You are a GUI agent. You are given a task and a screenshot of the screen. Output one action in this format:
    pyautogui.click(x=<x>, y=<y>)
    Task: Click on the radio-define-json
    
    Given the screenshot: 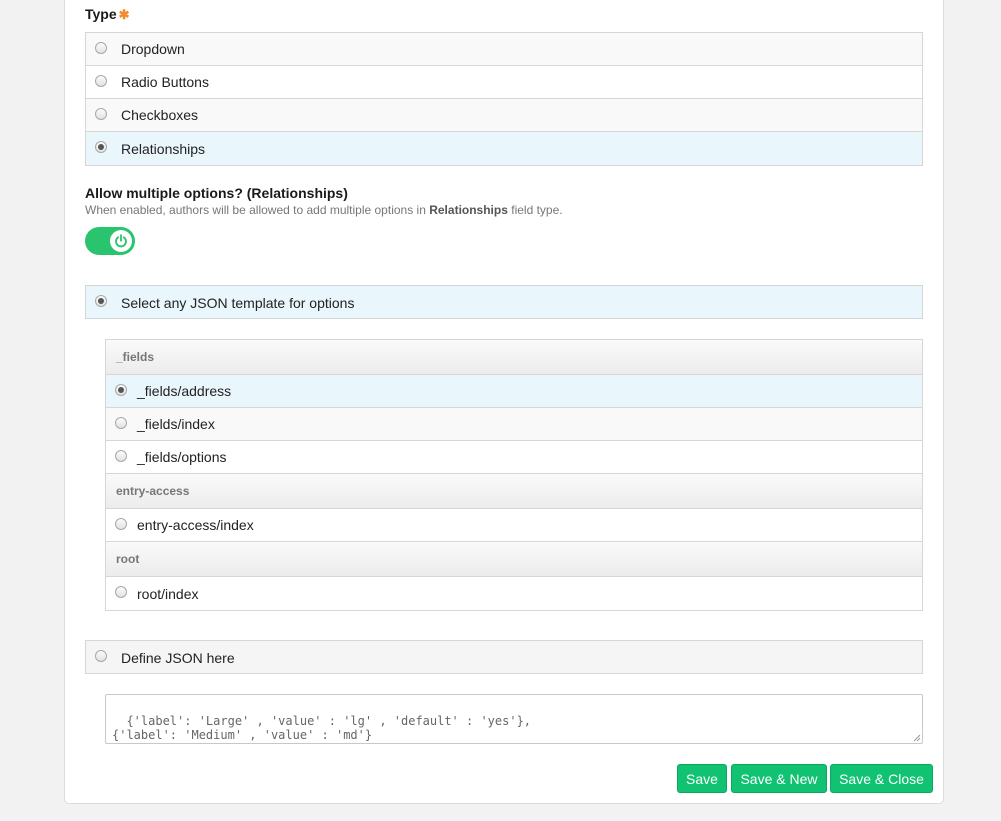 What is the action you would take?
    pyautogui.click(x=101, y=656)
    